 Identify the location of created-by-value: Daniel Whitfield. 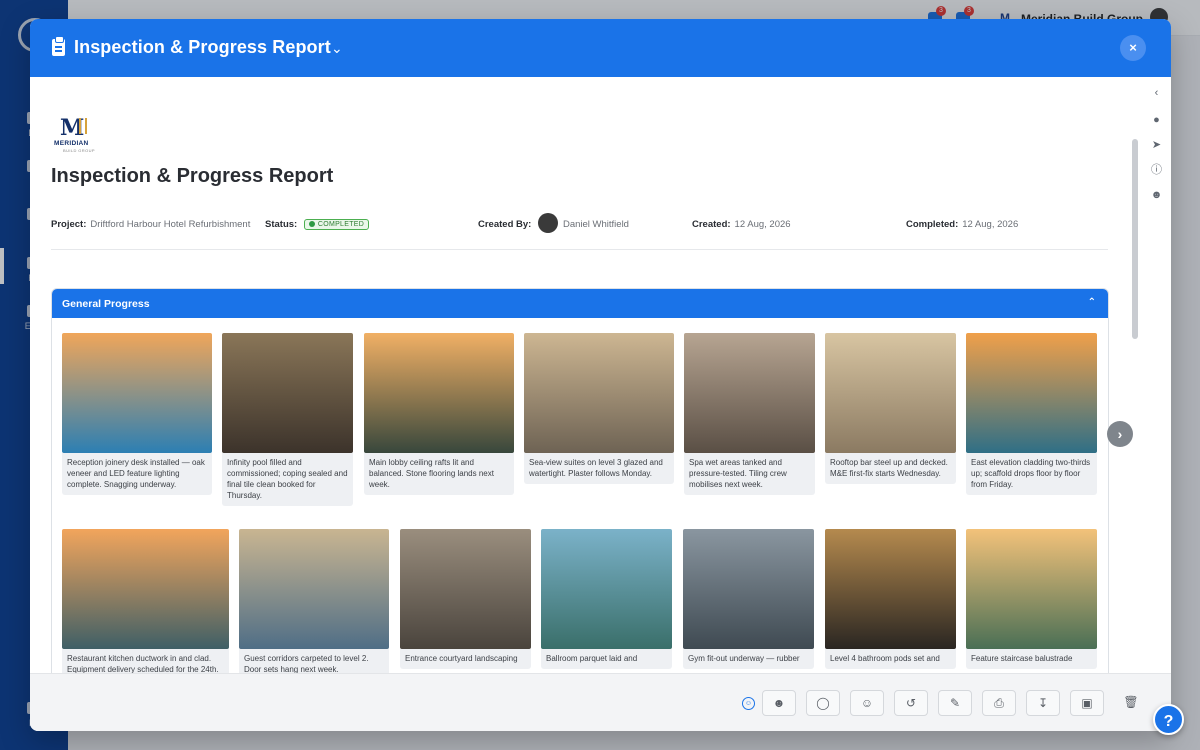
(595, 224).